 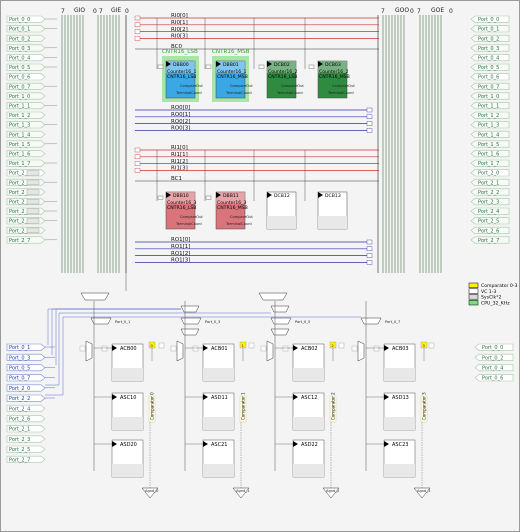 What do you see at coordinates (26, 459) in the screenshot?
I see `analog-input-pin: Port_2_7` at bounding box center [26, 459].